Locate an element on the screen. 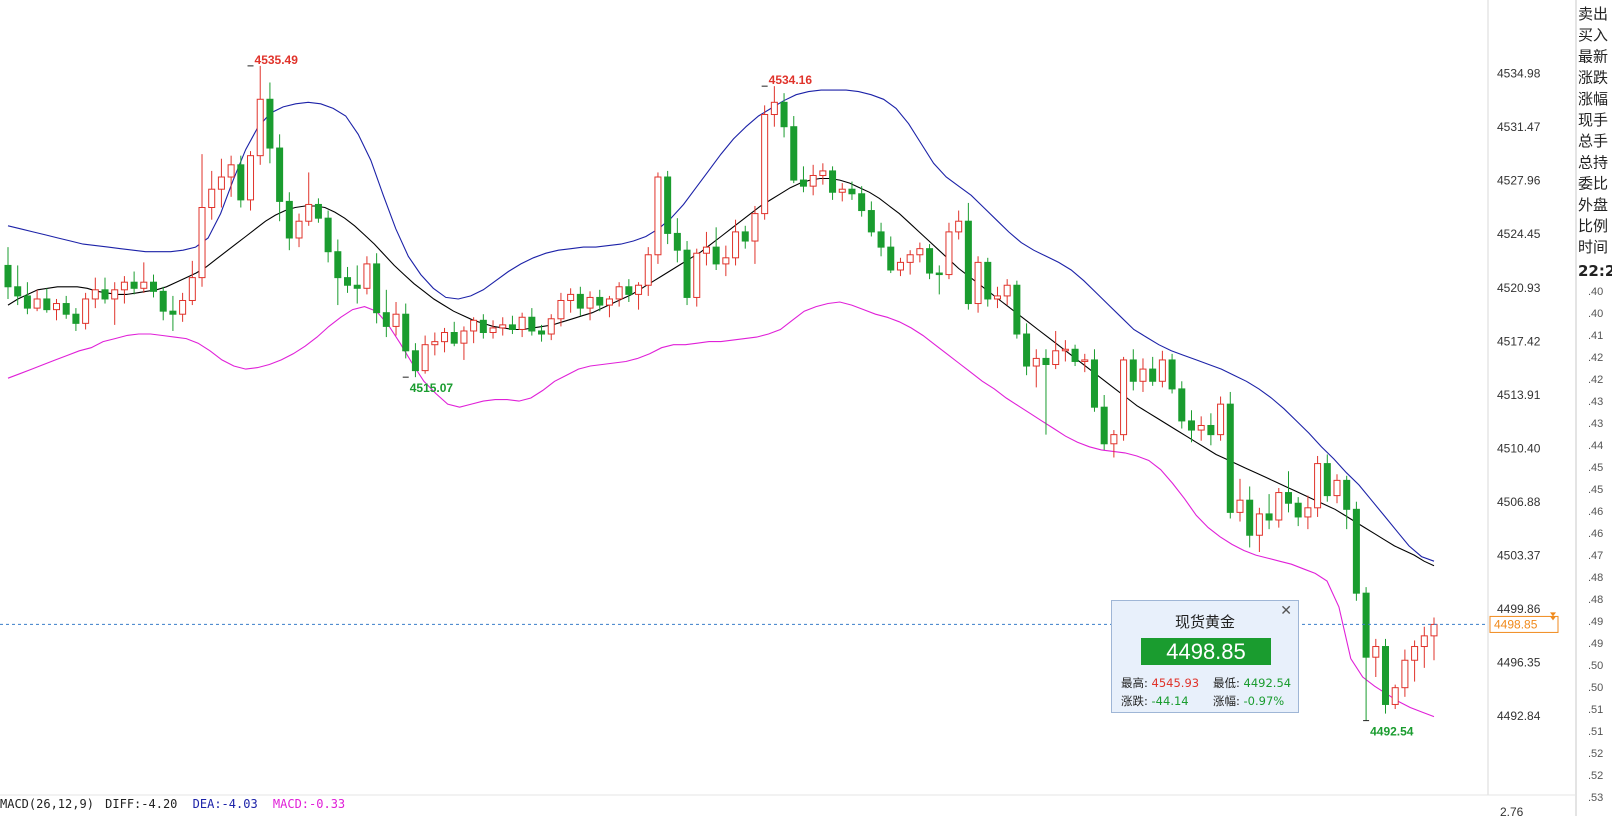 The width and height of the screenshot is (1612, 816). macd-axis-tick: 2.76 is located at coordinates (1512, 810).